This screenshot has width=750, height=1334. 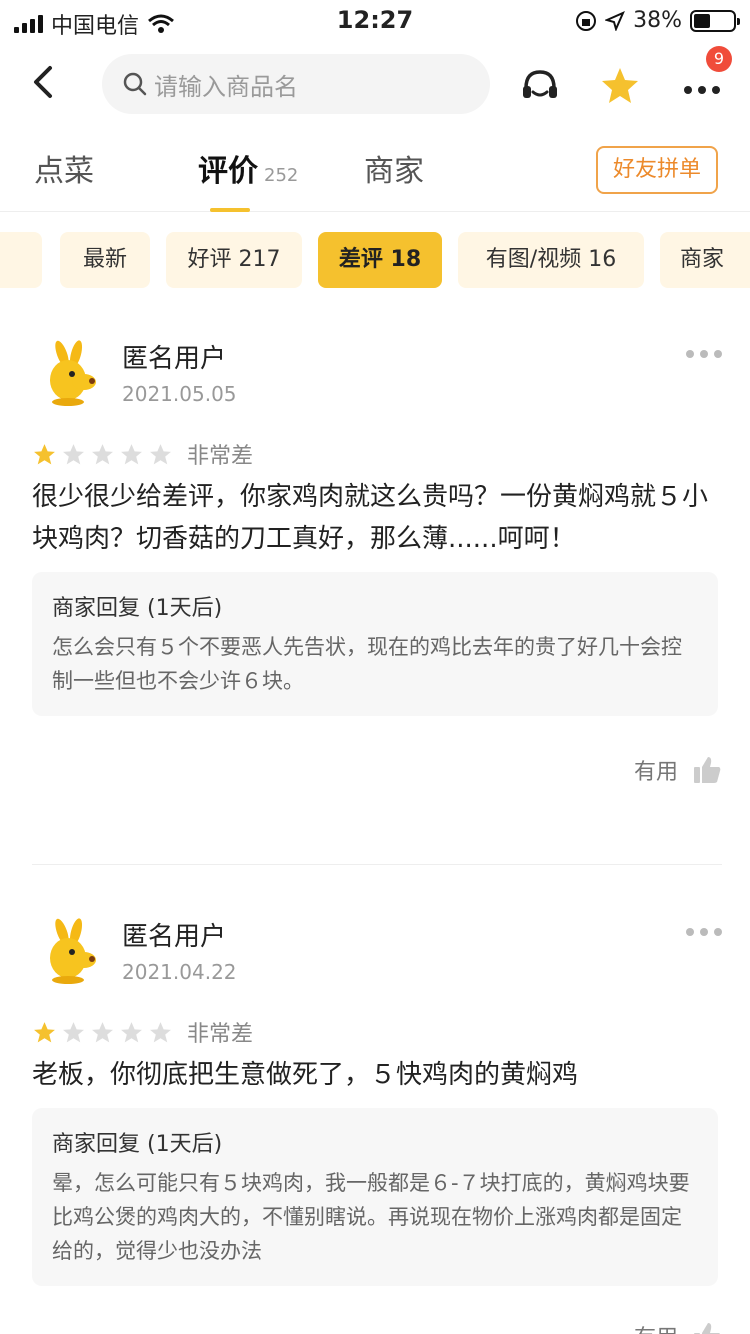 I want to click on back-icon, so click(x=46, y=82).